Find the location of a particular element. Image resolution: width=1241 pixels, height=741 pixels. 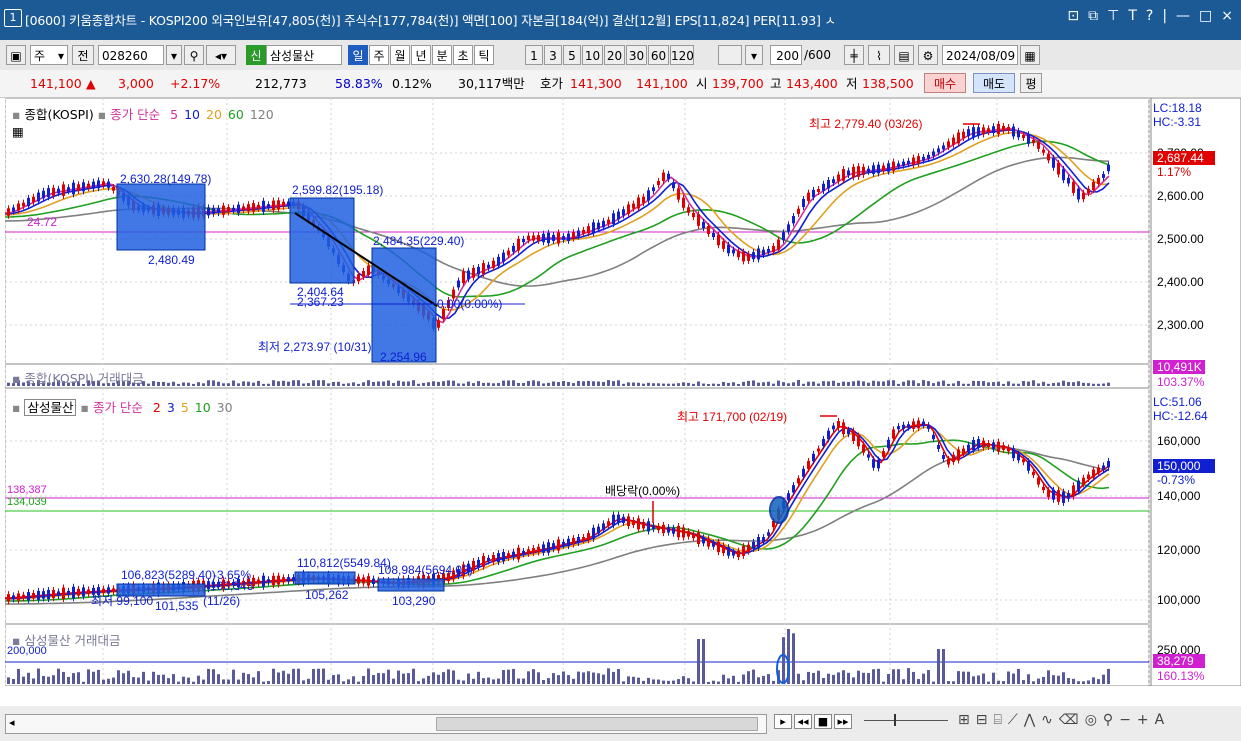

window-menu-icon: ▣ is located at coordinates (16, 55).